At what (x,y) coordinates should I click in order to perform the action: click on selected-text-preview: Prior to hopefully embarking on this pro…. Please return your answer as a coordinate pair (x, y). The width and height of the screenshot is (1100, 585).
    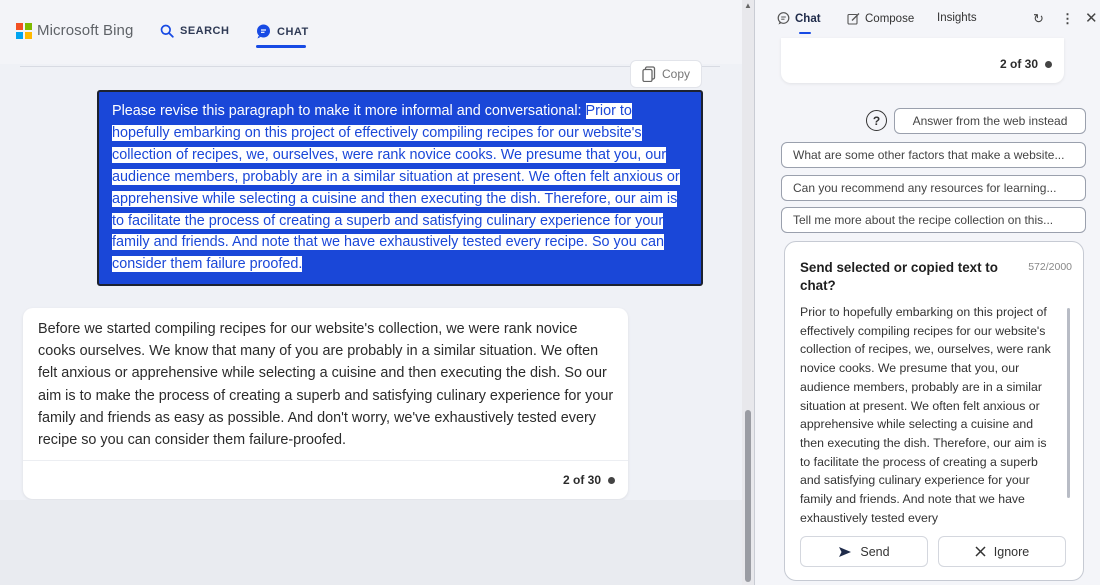
    Looking at the image, I should click on (929, 414).